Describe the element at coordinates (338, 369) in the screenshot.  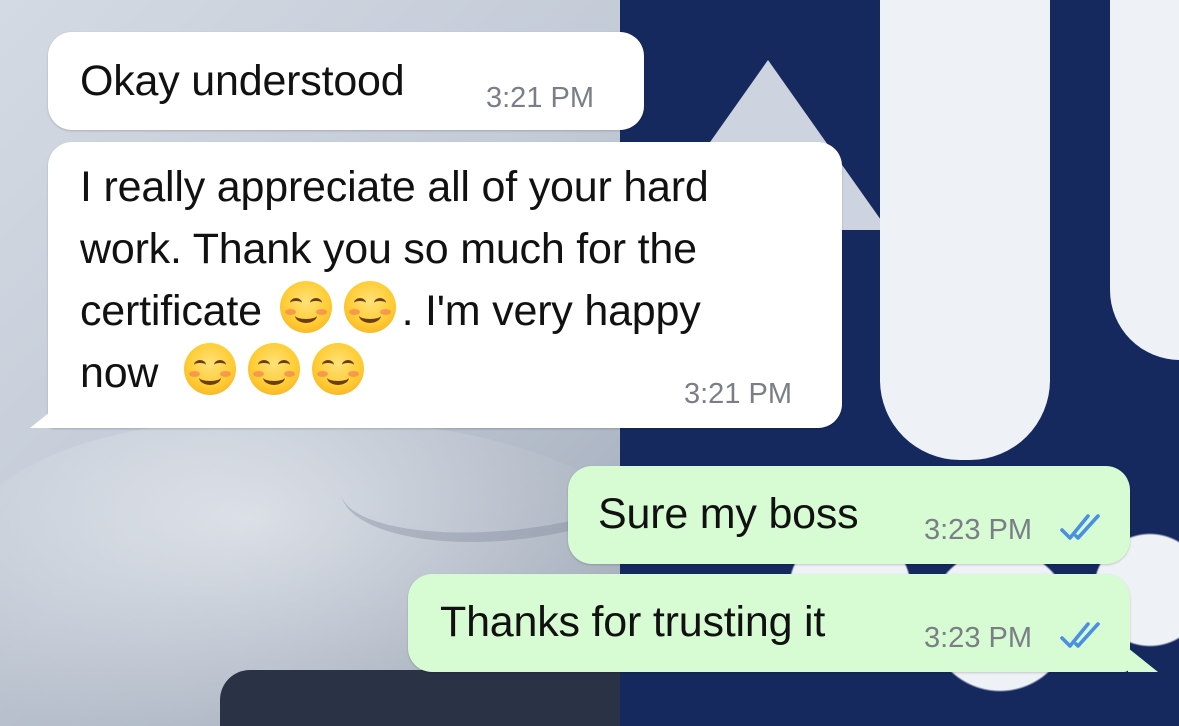
I see `smiling-face-icon` at that location.